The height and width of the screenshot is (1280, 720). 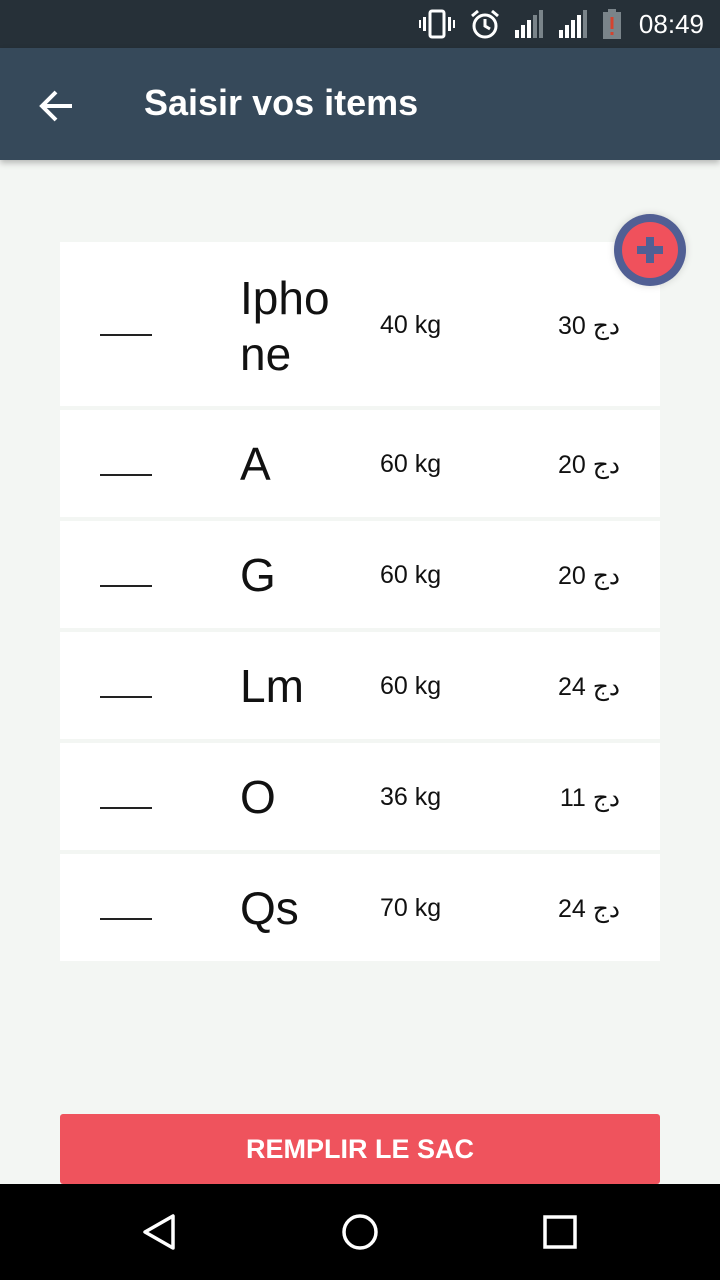 What do you see at coordinates (360, 796) in the screenshot?
I see `list-item: O 36 kg 11 دج` at bounding box center [360, 796].